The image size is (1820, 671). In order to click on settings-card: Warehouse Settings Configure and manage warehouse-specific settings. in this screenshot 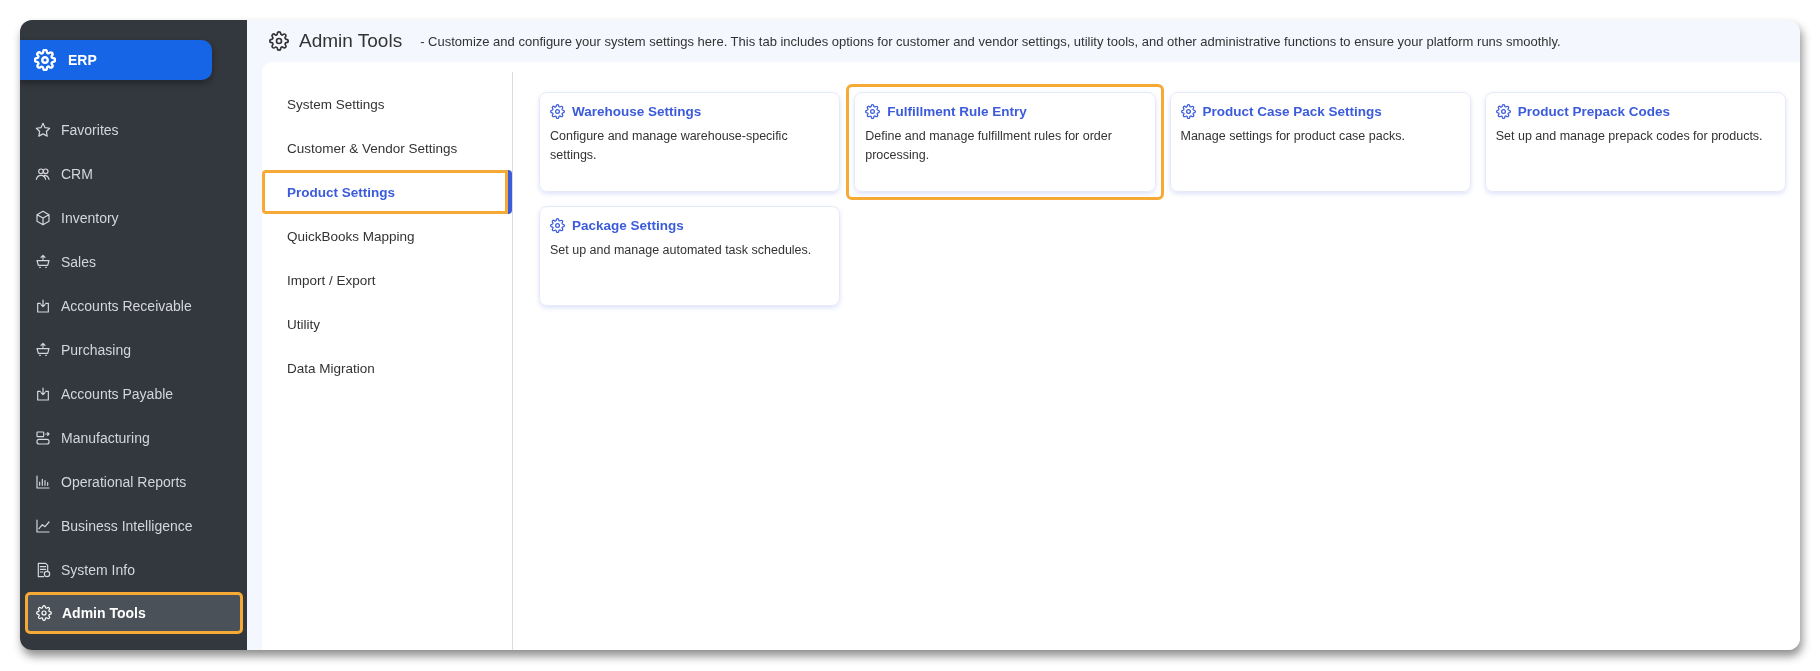, I will do `click(690, 142)`.